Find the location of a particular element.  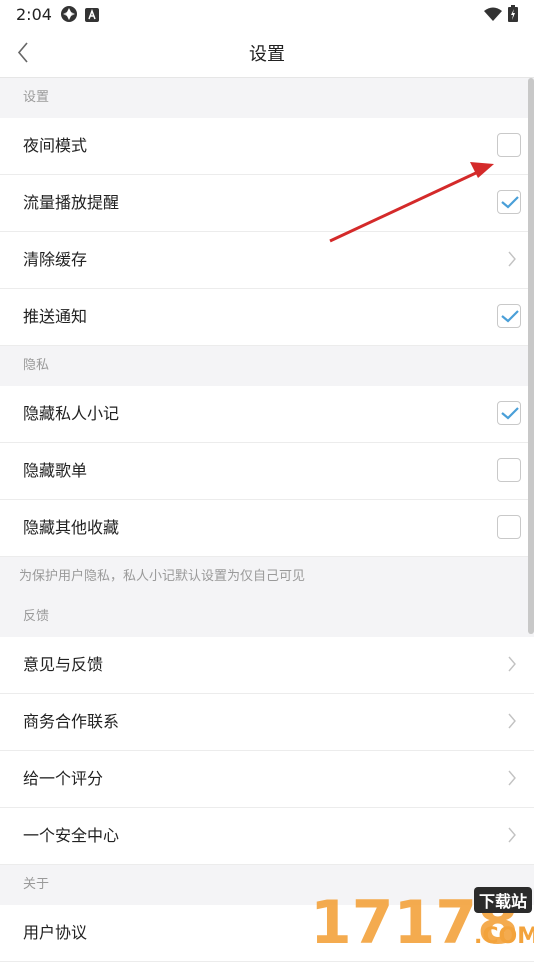

night-mode-checkbox is located at coordinates (509, 145).